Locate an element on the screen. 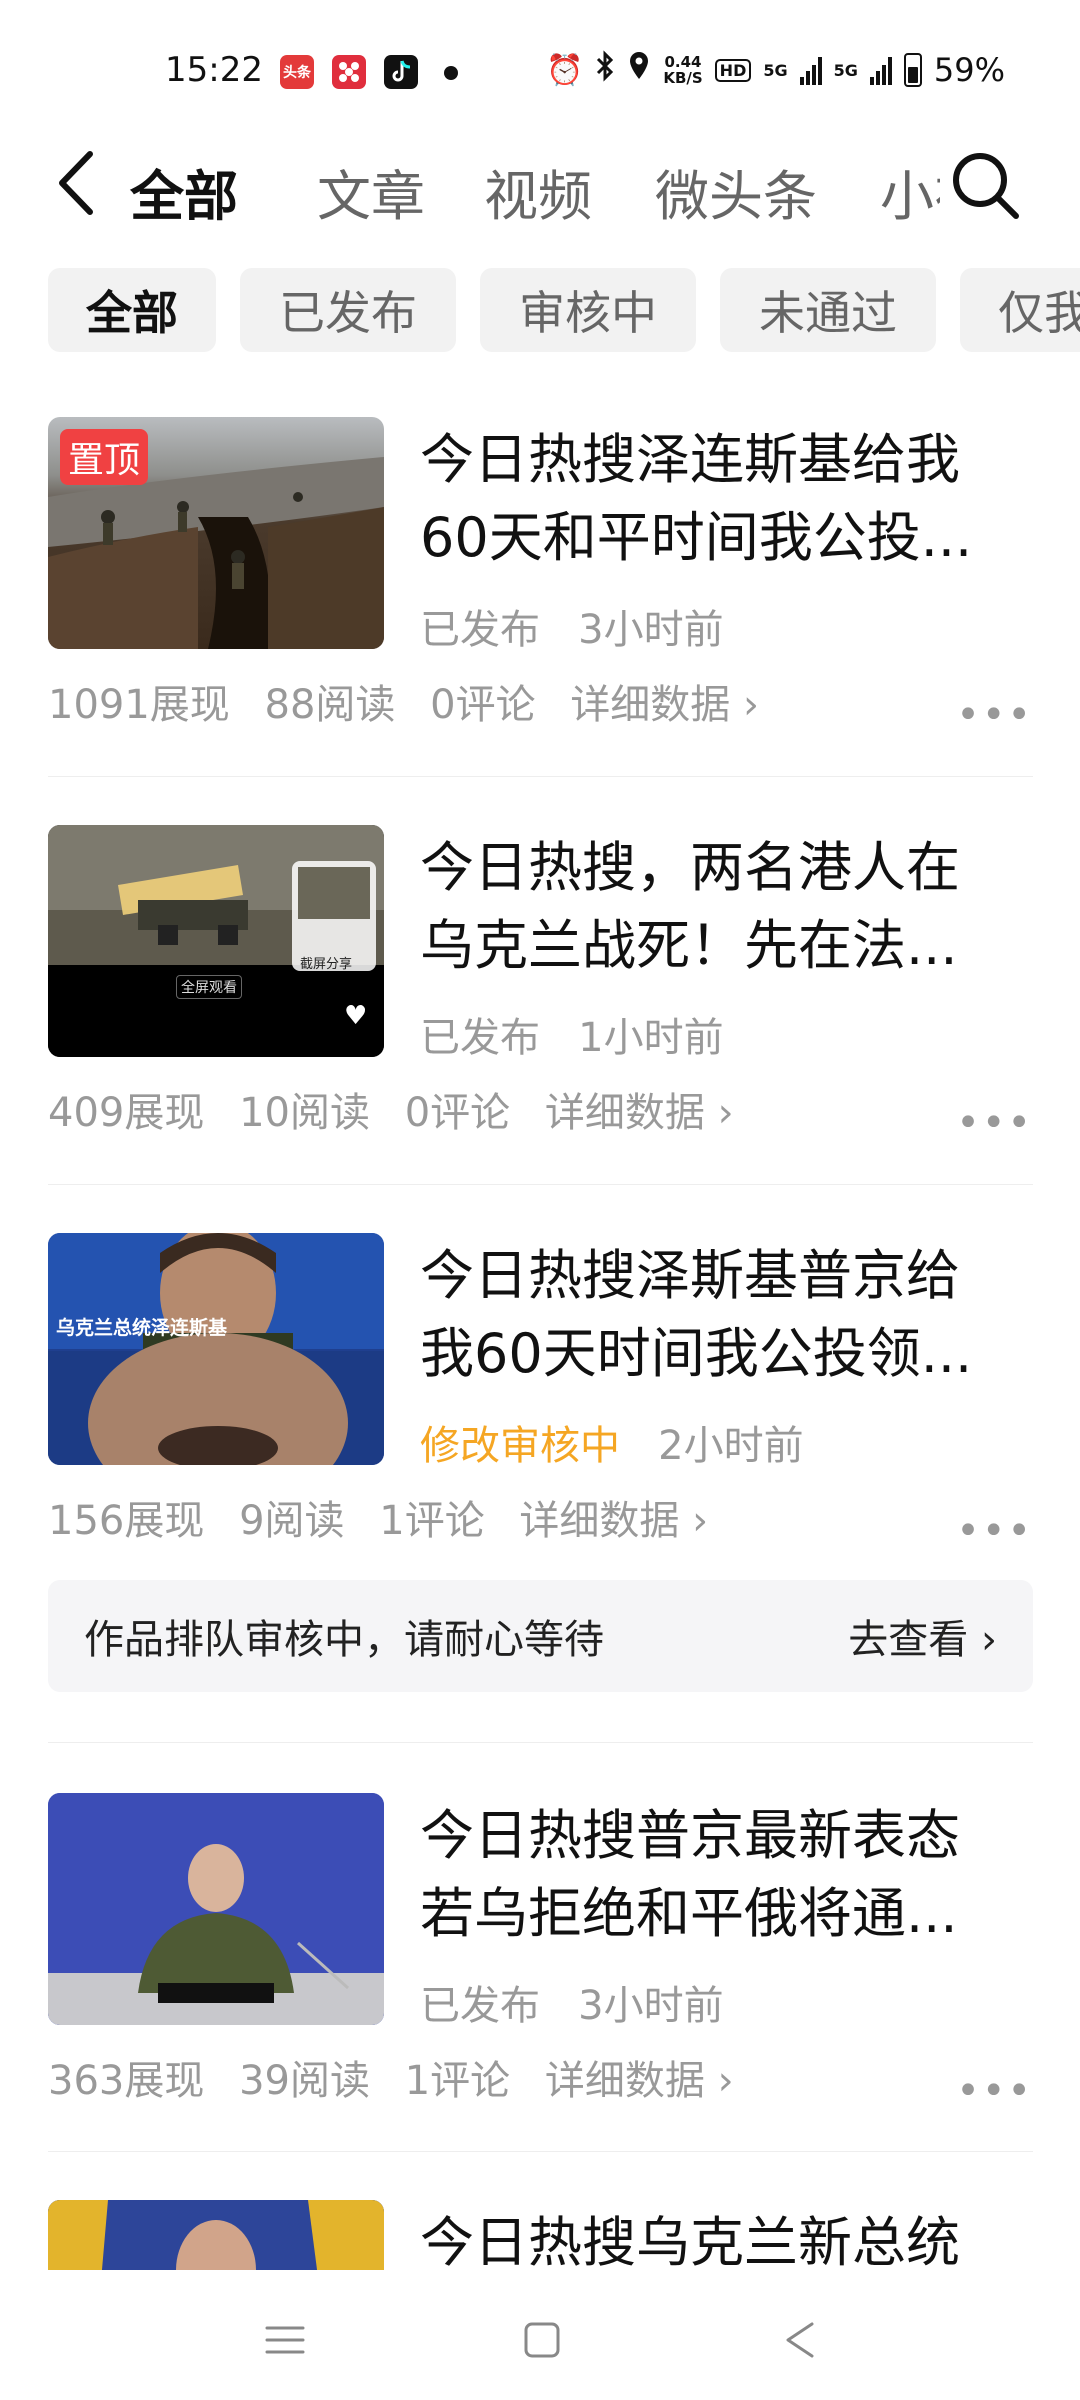  thumbnail-caption: 乌克兰总统泽连斯基 is located at coordinates (142, 1328).